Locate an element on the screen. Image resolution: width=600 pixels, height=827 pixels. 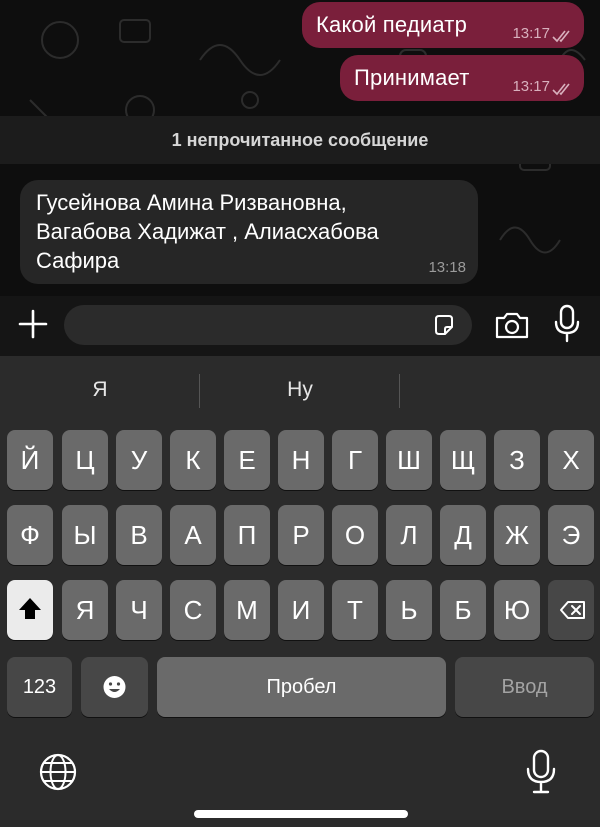
key: Б is located at coordinates (463, 610).